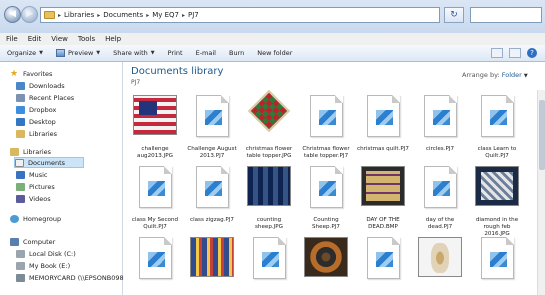  Describe the element at coordinates (20, 198) in the screenshot. I see `videos-icon` at that location.